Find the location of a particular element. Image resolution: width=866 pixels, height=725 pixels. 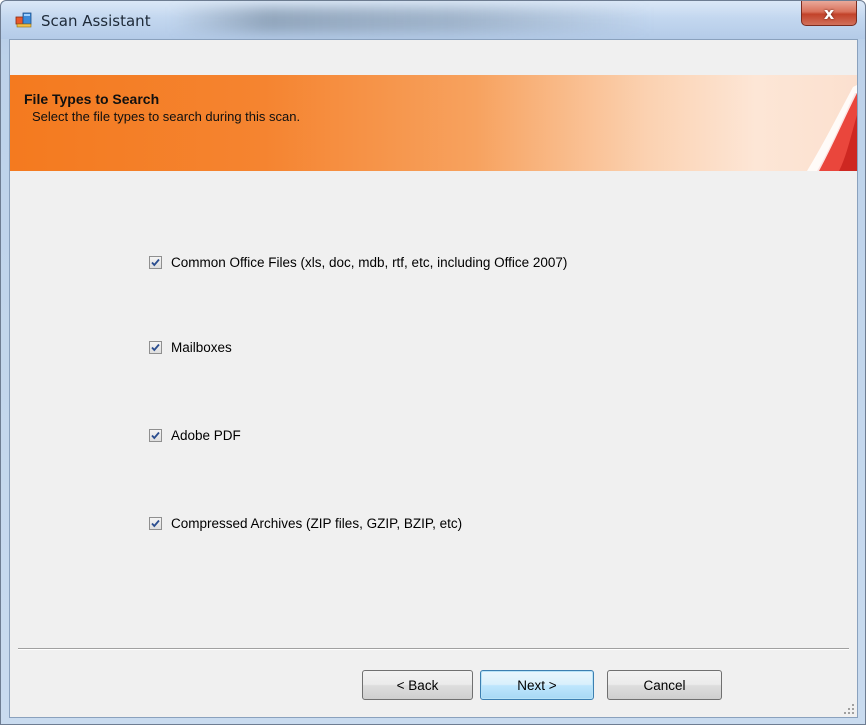

mailboxes-checkbox is located at coordinates (155, 347).